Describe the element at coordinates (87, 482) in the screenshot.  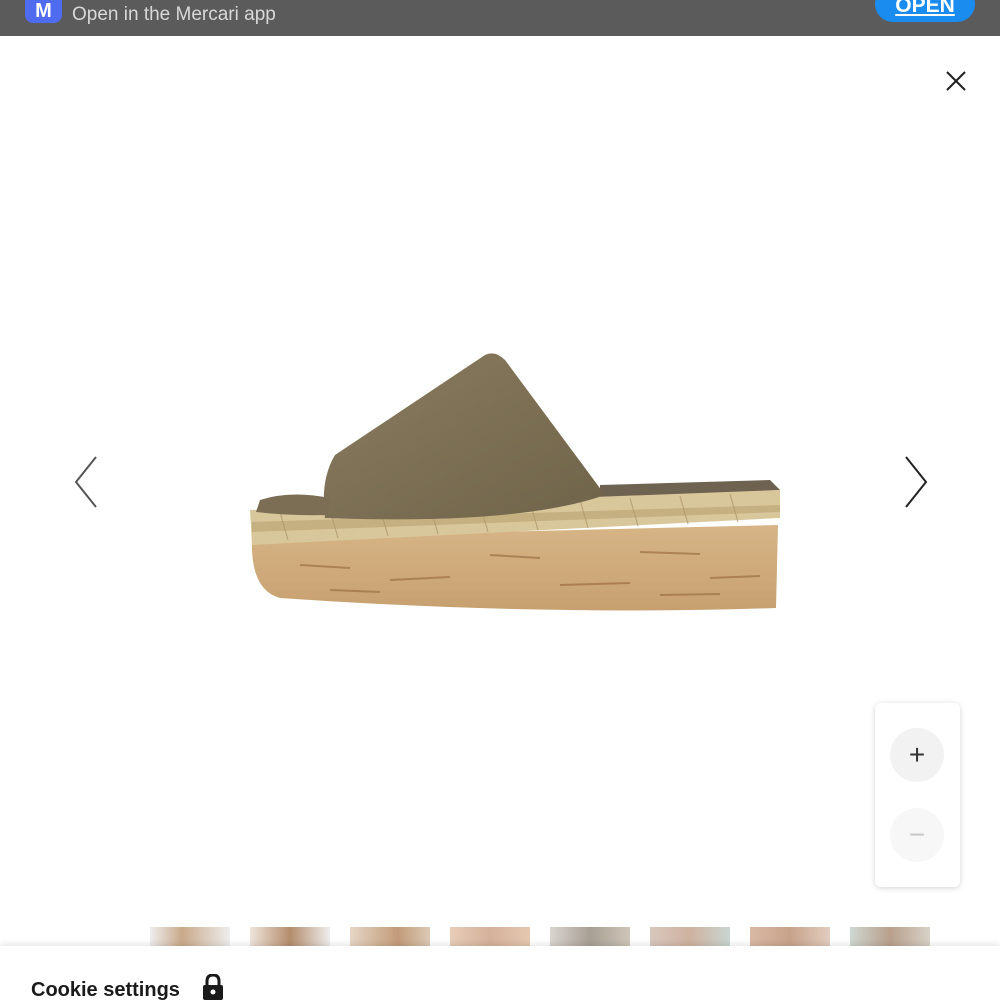
I see `chevron-left-icon` at that location.